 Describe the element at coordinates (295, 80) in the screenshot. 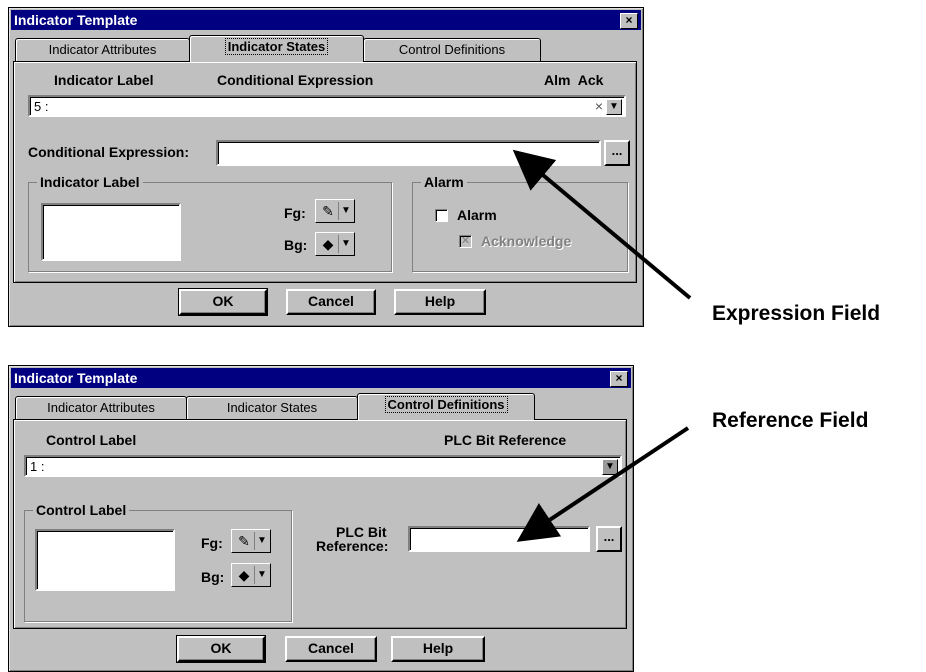

I see `column-header-conditional-expression: Conditional Expression` at that location.